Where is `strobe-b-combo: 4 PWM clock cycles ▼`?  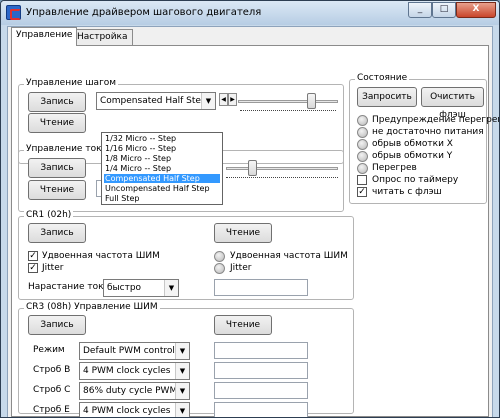 strobe-b-combo: 4 PWM clock cycles ▼ is located at coordinates (134, 371).